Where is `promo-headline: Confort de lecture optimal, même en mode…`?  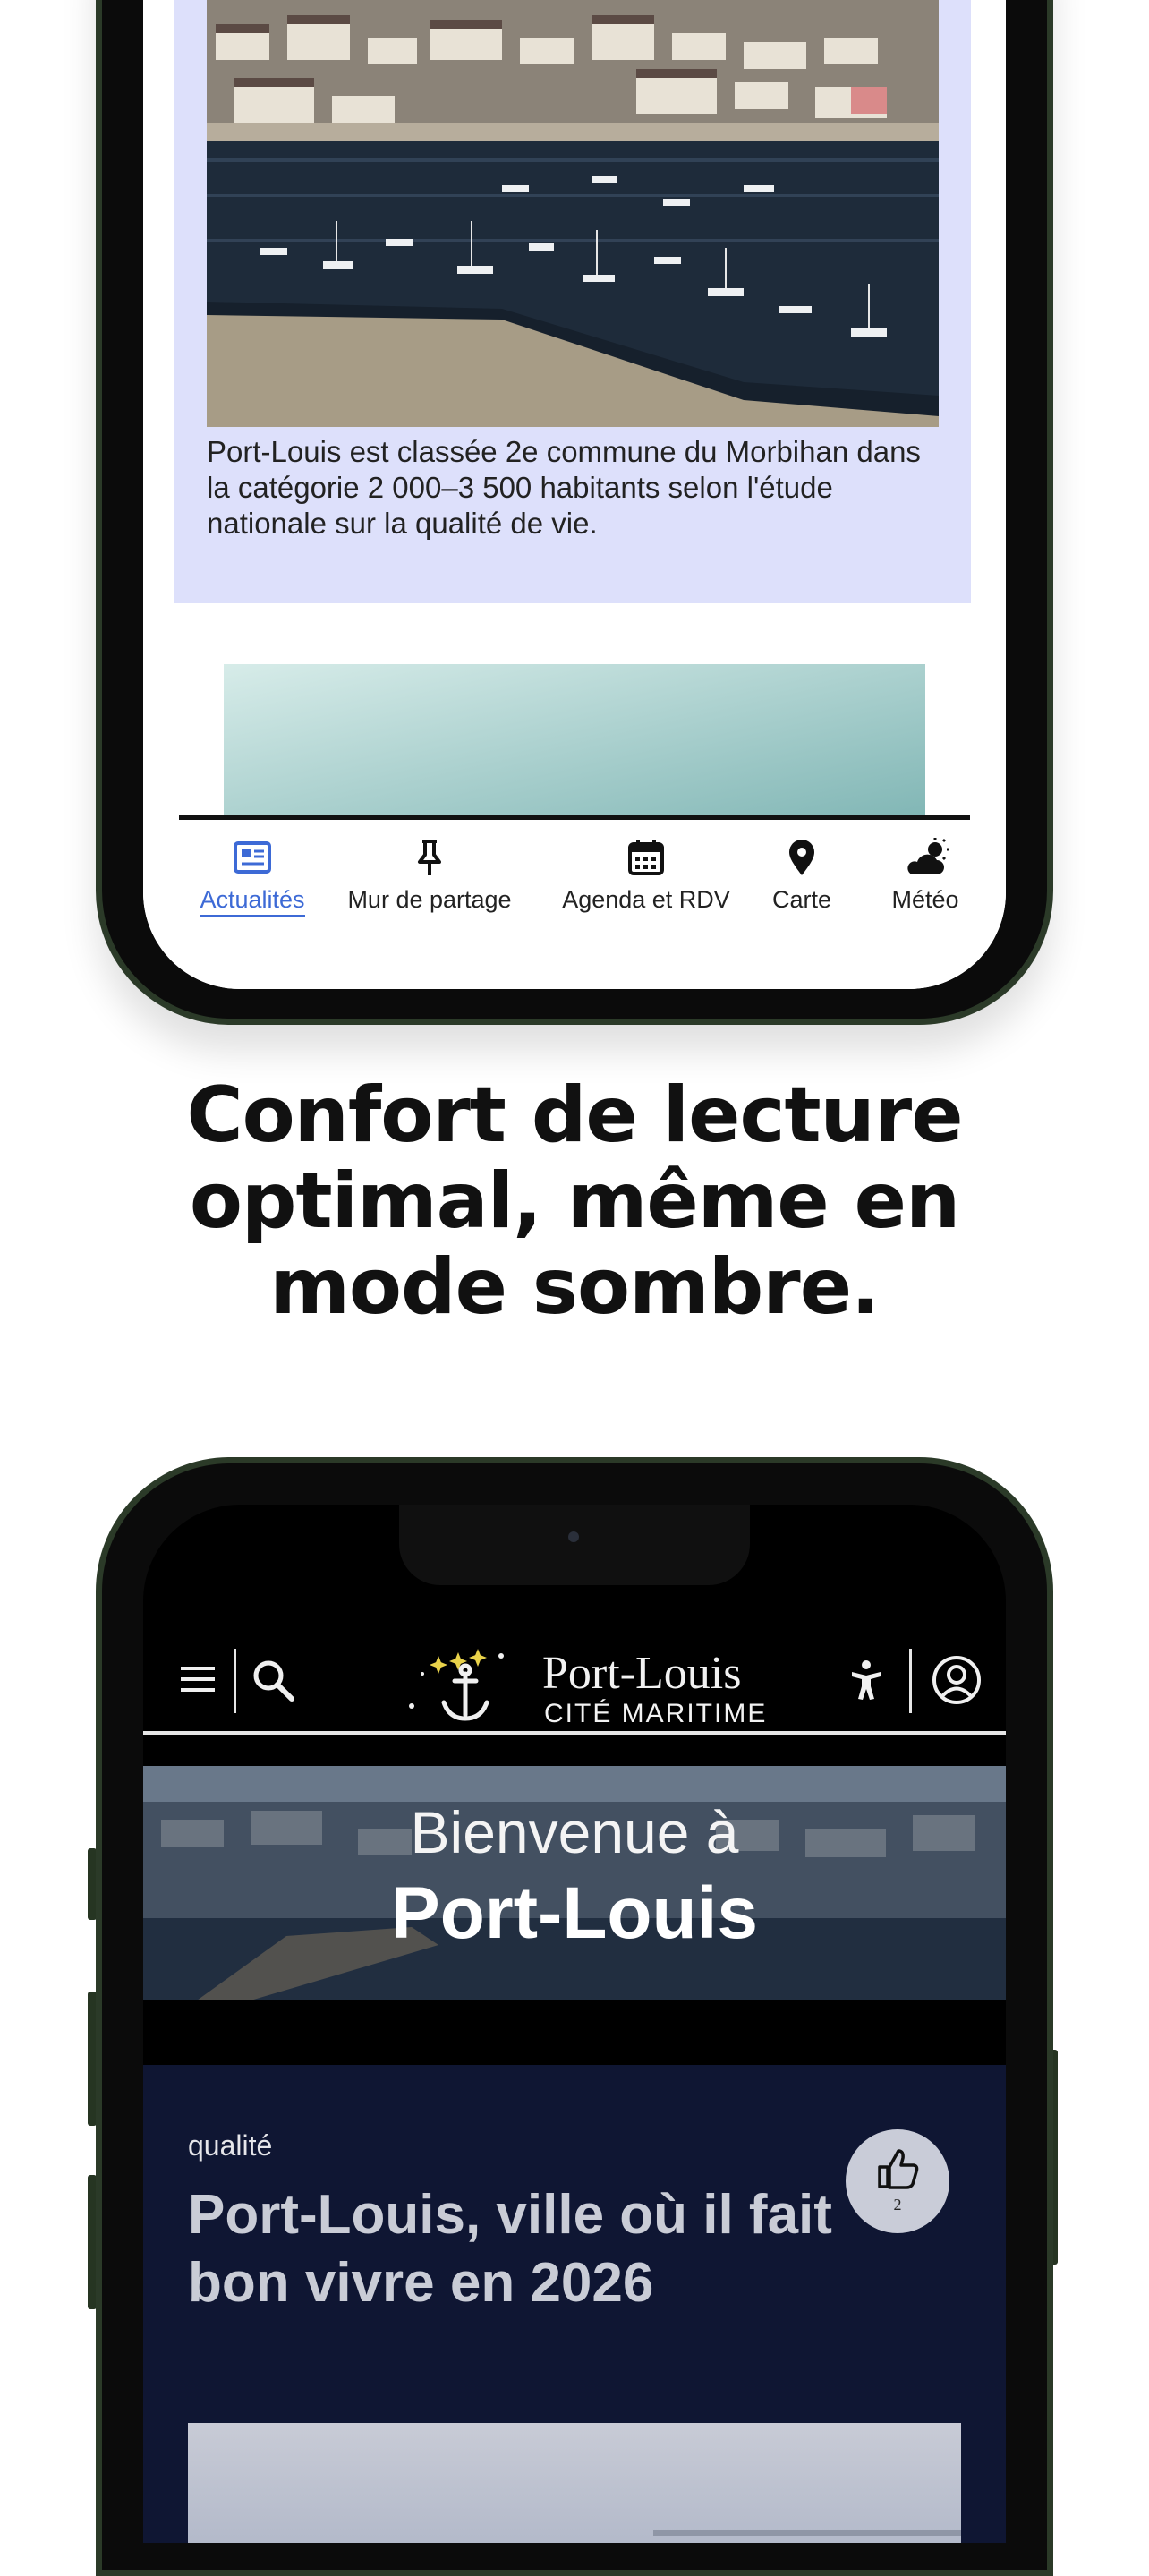
promo-headline: Confort de lecture optimal, même en mode… is located at coordinates (574, 1201).